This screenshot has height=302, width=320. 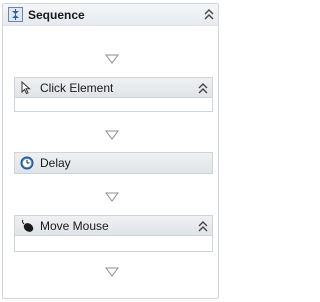 I want to click on sequence-icon, so click(x=15, y=14).